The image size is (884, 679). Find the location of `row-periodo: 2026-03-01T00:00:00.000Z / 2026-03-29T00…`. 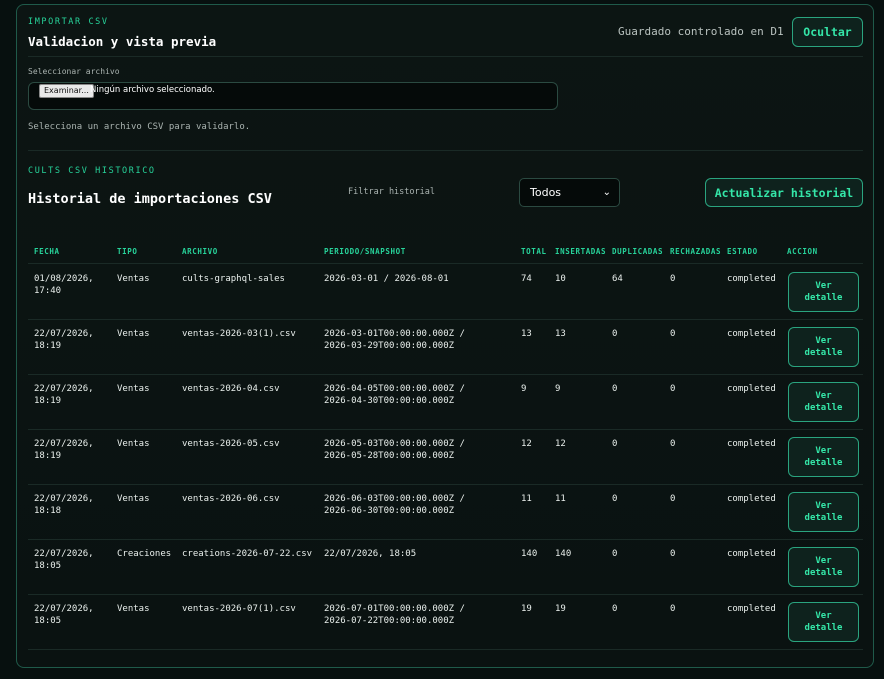

row-periodo: 2026-03-01T00:00:00.000Z / 2026-03-29T00… is located at coordinates (394, 340).